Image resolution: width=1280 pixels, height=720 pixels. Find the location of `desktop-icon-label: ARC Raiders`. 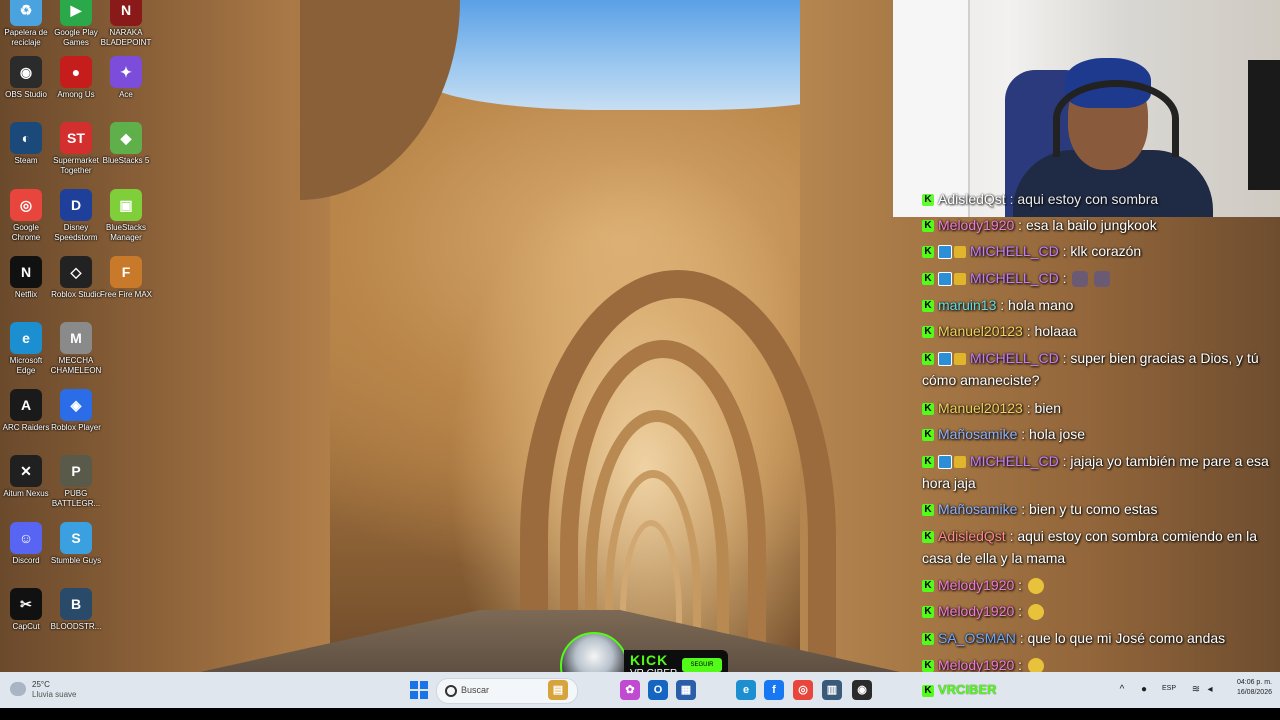

desktop-icon-label: ARC Raiders is located at coordinates (26, 427).